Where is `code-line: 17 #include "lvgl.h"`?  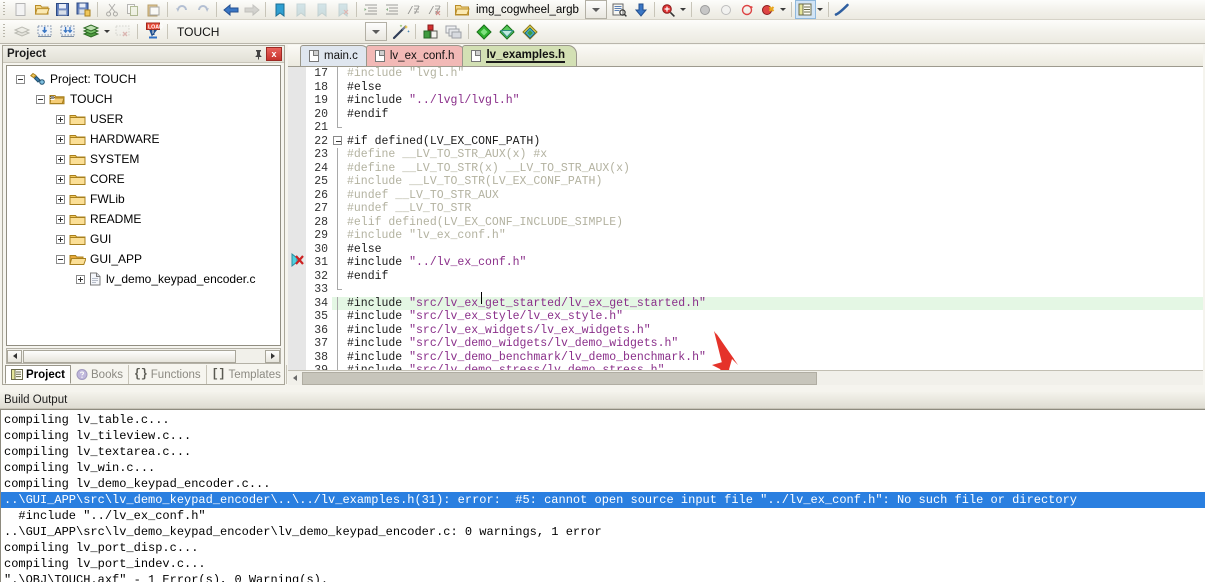
code-line: 17 #include "lvgl.h" is located at coordinates (745, 74).